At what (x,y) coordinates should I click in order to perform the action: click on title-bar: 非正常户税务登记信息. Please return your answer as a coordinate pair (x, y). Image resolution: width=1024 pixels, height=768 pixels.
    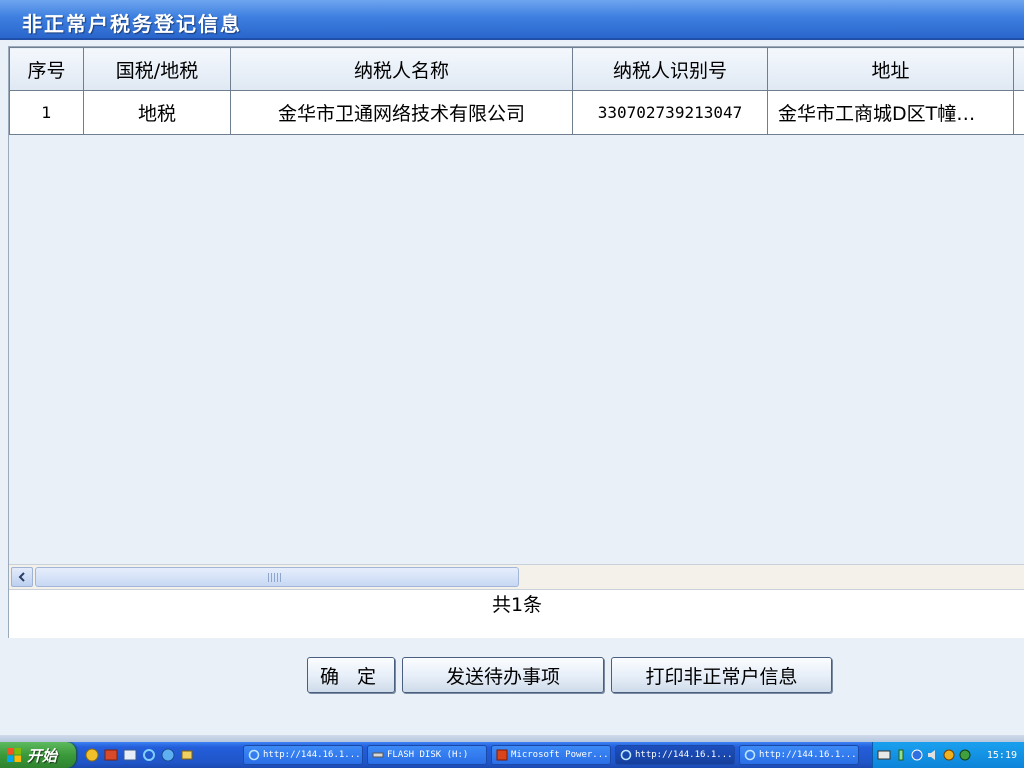
    Looking at the image, I should click on (512, 20).